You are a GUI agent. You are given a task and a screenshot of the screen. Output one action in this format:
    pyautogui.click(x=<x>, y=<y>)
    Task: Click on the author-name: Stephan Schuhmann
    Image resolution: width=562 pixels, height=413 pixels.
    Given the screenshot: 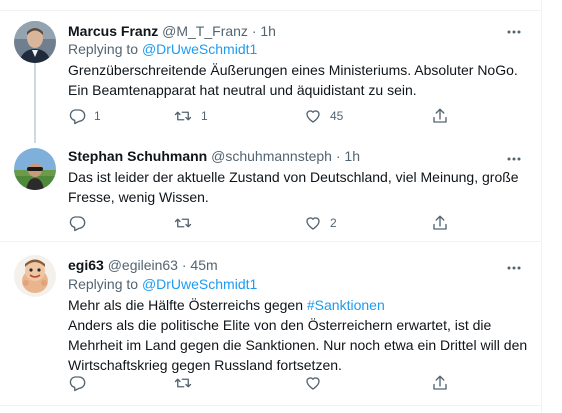 What is the action you would take?
    pyautogui.click(x=137, y=156)
    